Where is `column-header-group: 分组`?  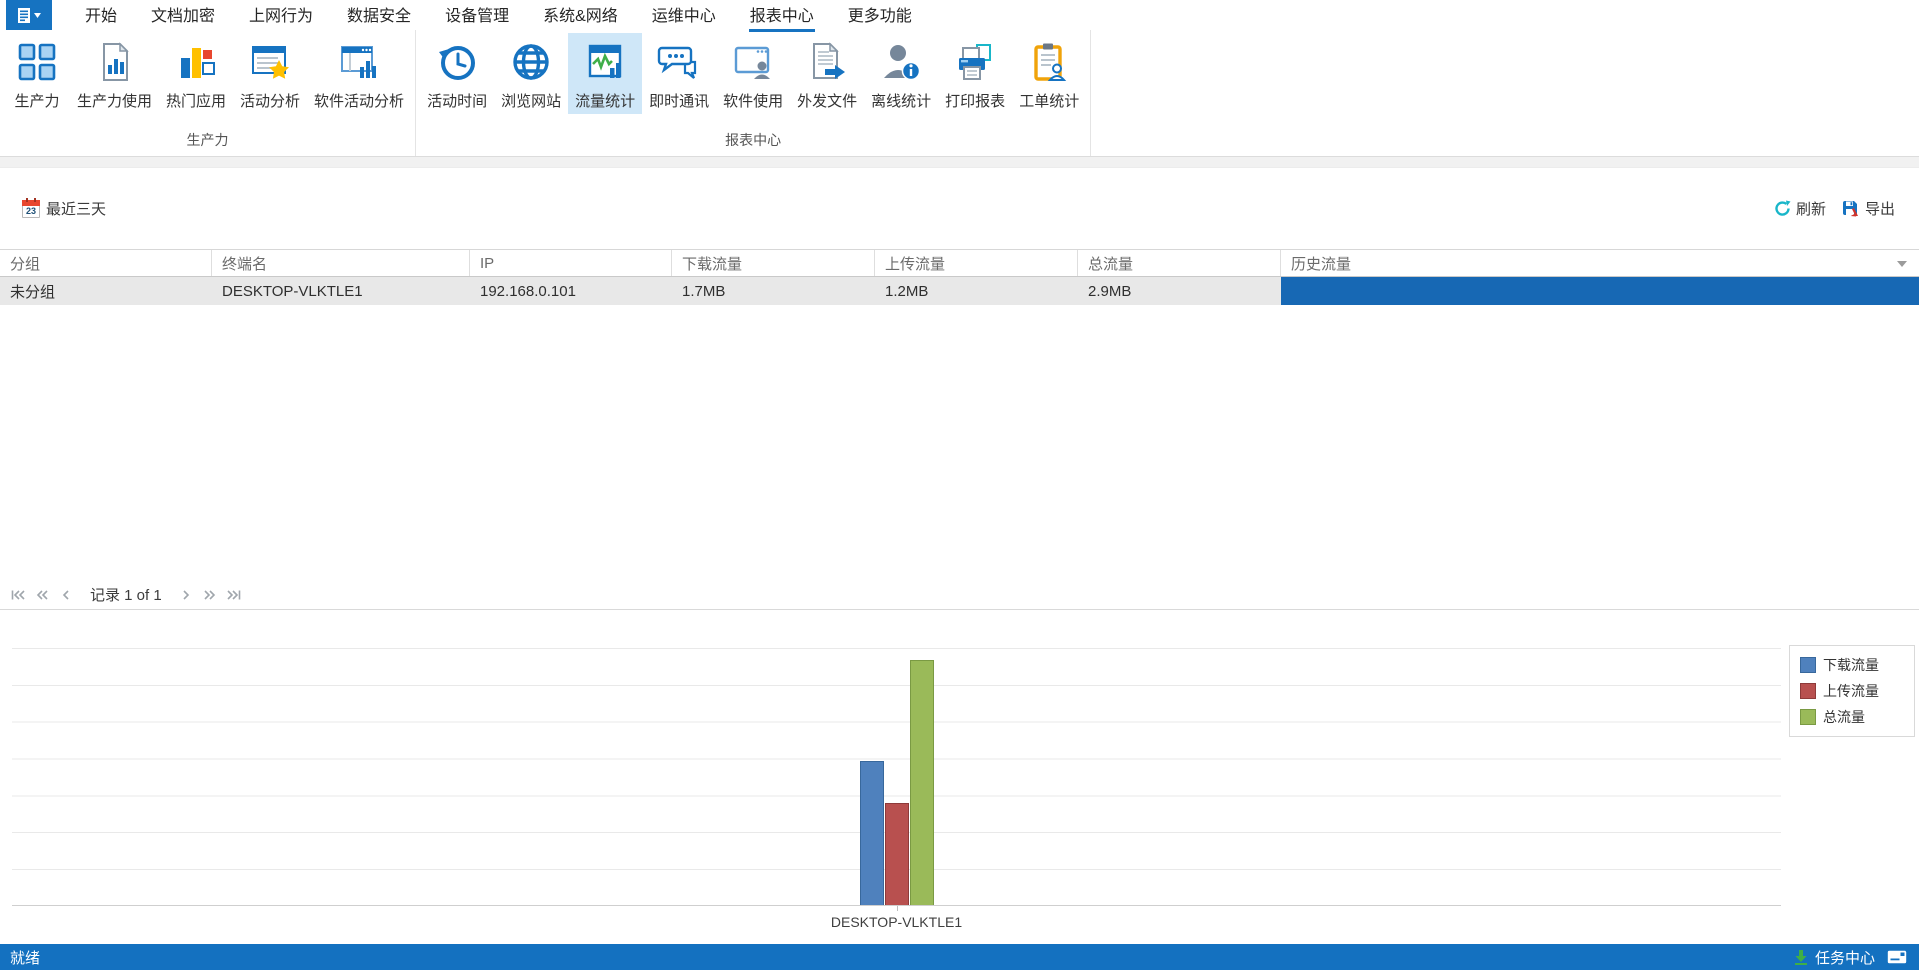
column-header-group: 分组 is located at coordinates (106, 263).